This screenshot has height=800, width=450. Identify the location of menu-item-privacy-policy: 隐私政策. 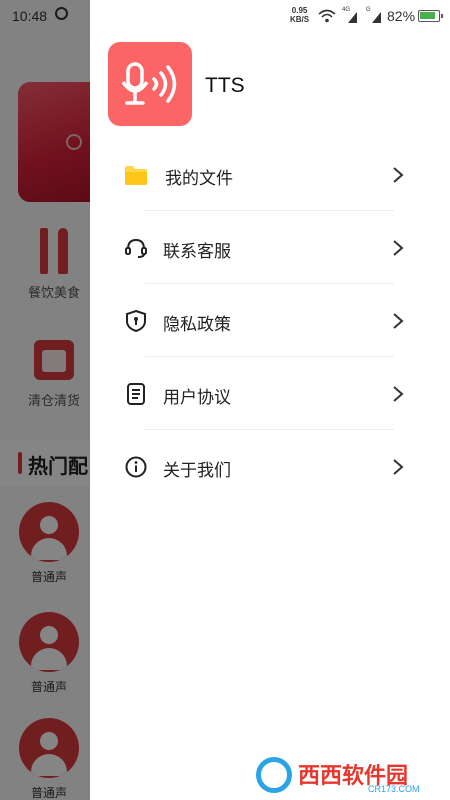
(270, 320).